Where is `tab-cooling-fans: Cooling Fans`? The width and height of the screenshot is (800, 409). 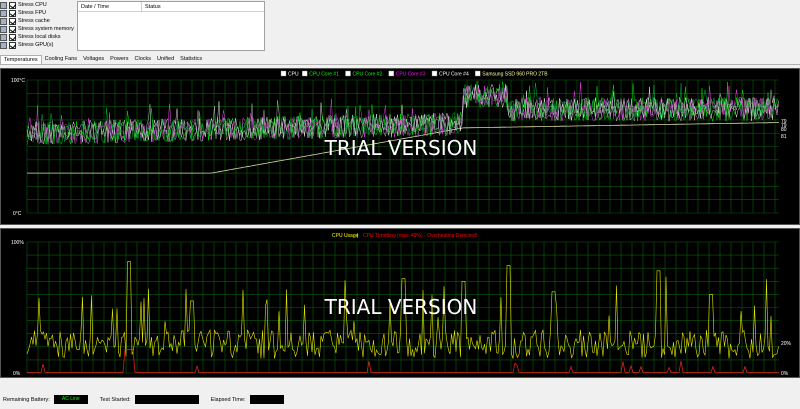
tab-cooling-fans: Cooling Fans is located at coordinates (61, 59).